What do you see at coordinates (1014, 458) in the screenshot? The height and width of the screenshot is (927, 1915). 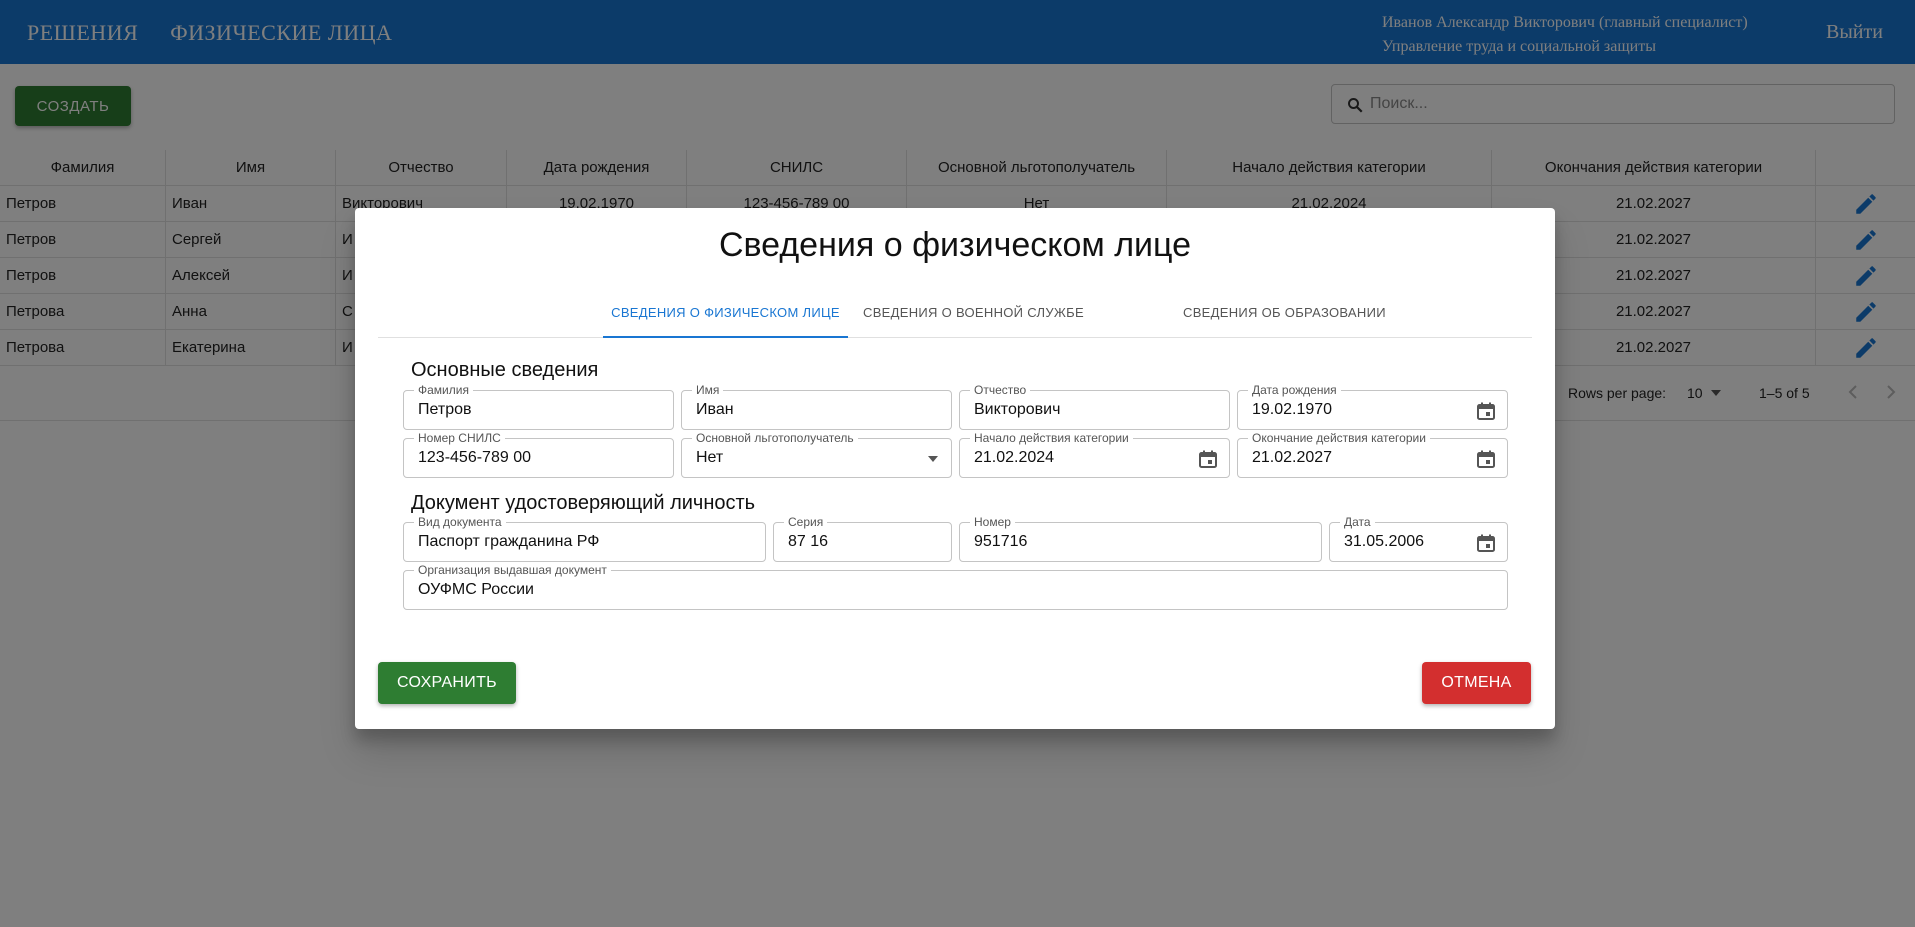 I see `field-value: 21.02.2024` at bounding box center [1014, 458].